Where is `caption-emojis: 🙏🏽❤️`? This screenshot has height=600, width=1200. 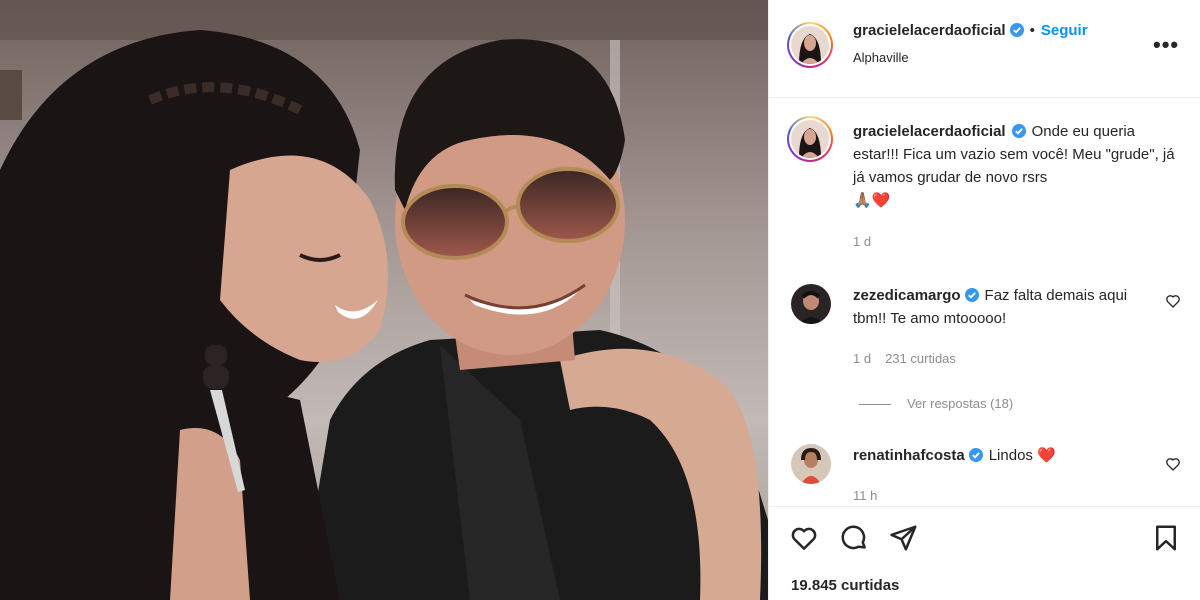 caption-emojis: 🙏🏽❤️ is located at coordinates (872, 200).